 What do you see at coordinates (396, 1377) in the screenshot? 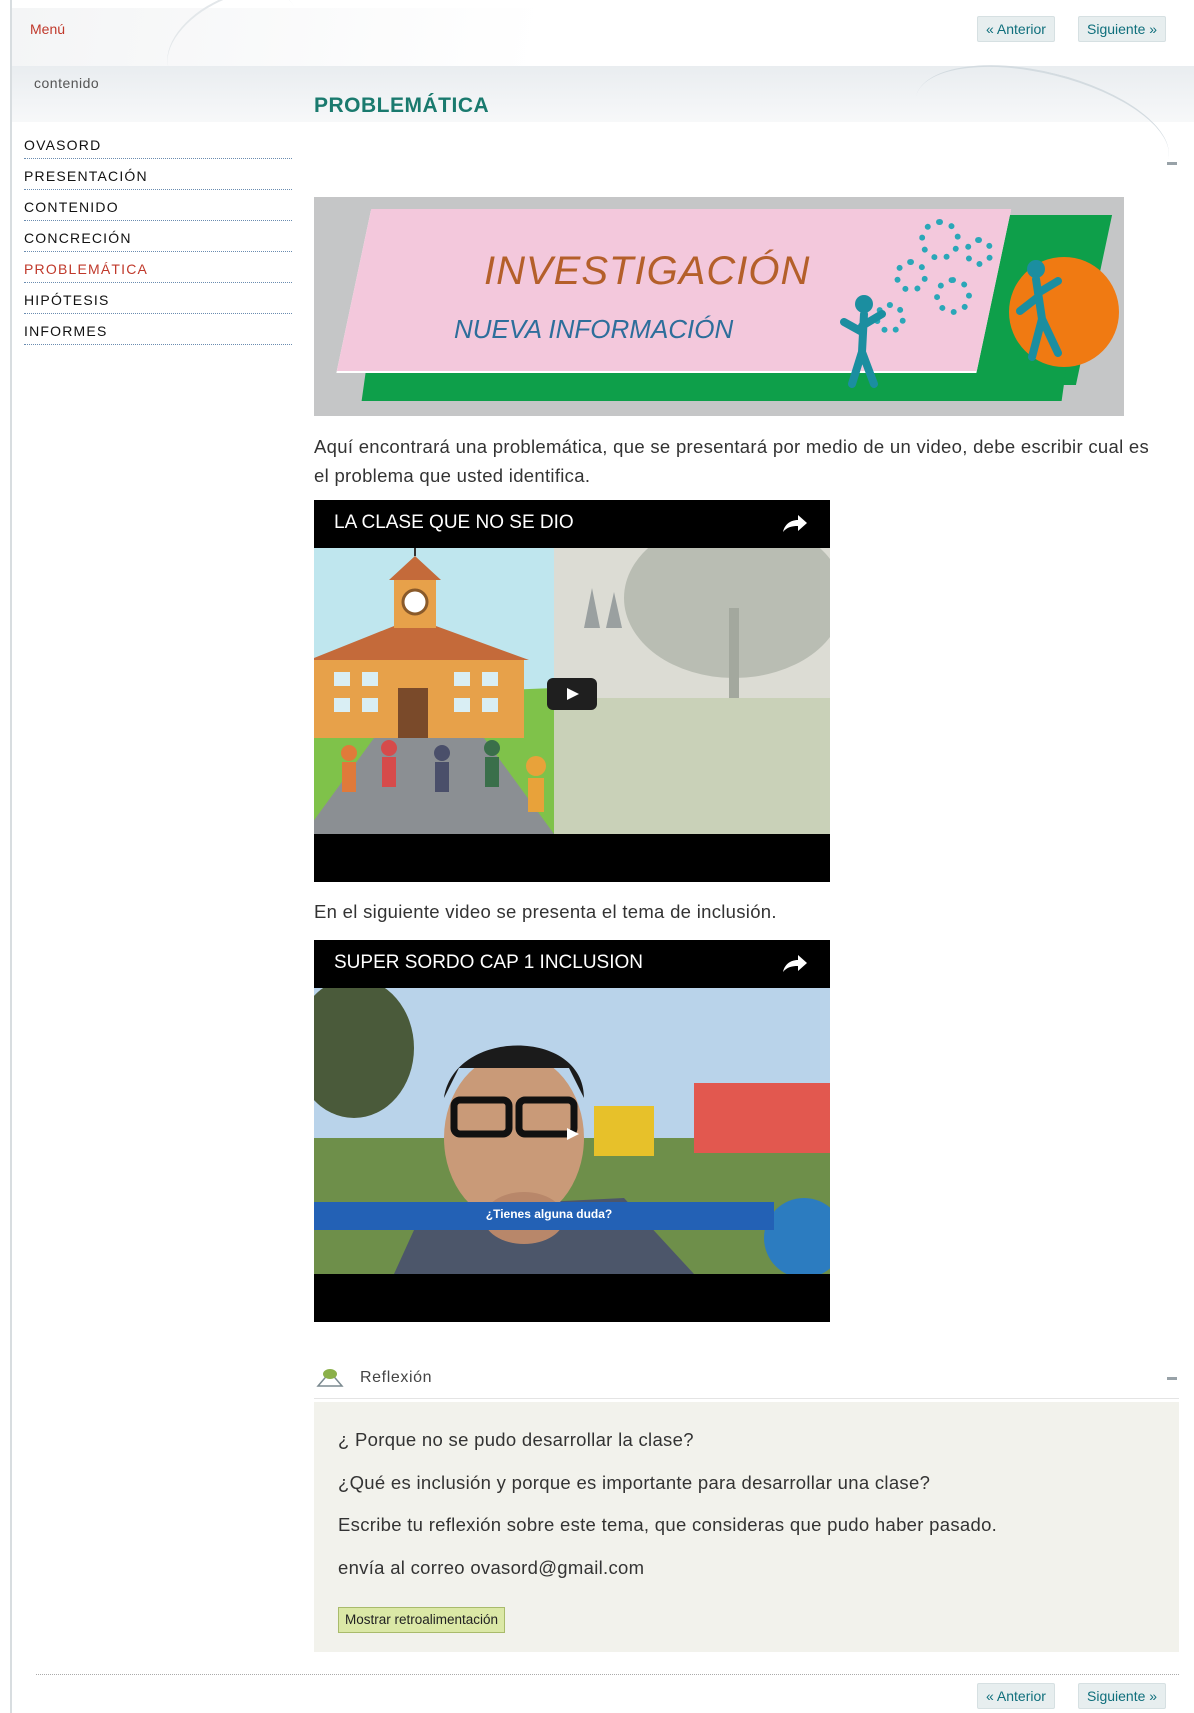
I see `reflexion-title: Reflexión` at bounding box center [396, 1377].